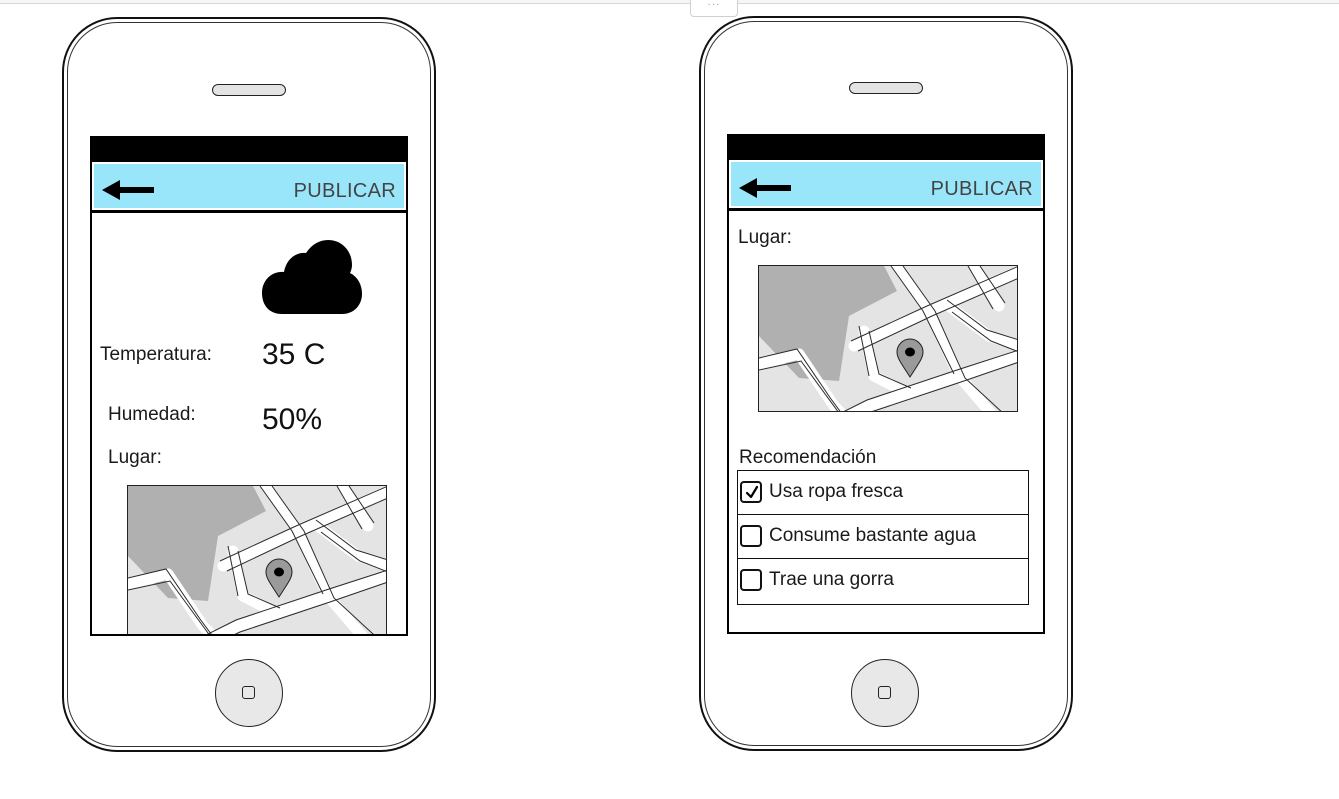 Image resolution: width=1339 pixels, height=799 pixels. What do you see at coordinates (312, 277) in the screenshot?
I see `cloud-icon` at bounding box center [312, 277].